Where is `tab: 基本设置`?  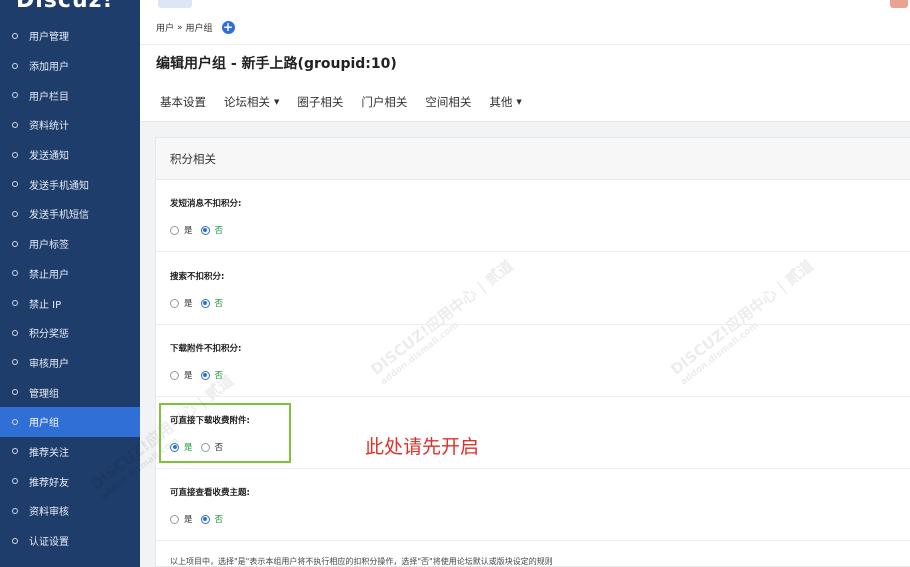 tab: 基本设置 is located at coordinates (183, 102).